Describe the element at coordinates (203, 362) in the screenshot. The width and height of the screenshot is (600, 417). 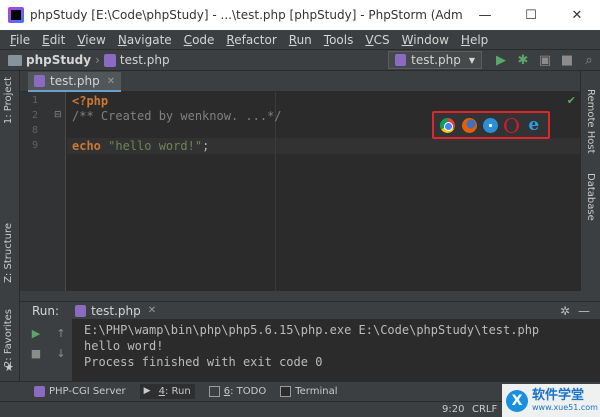
I see `console-line: Process finished with exit code 0` at that location.